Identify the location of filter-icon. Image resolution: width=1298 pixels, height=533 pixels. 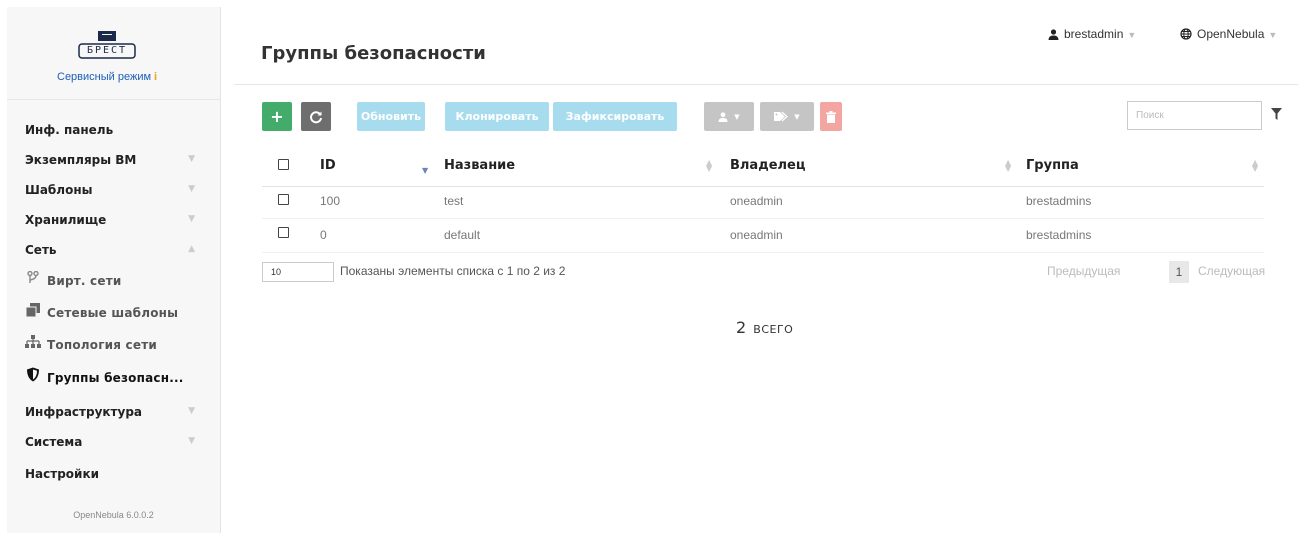
(1276, 114).